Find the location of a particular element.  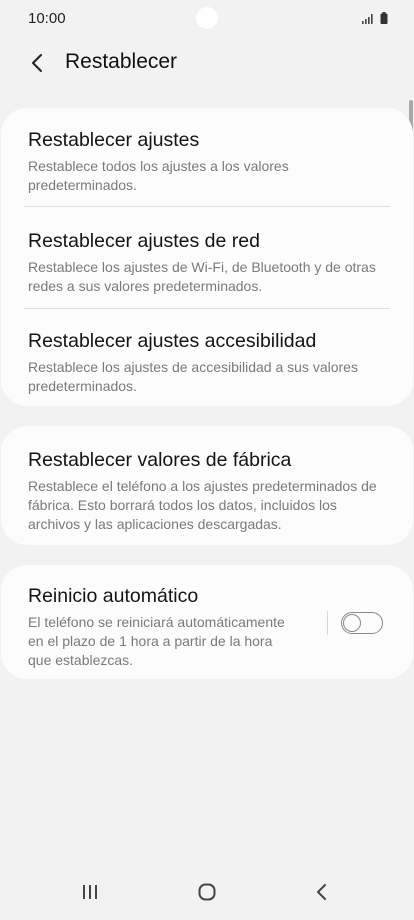

auto-restart-toggle is located at coordinates (362, 623).